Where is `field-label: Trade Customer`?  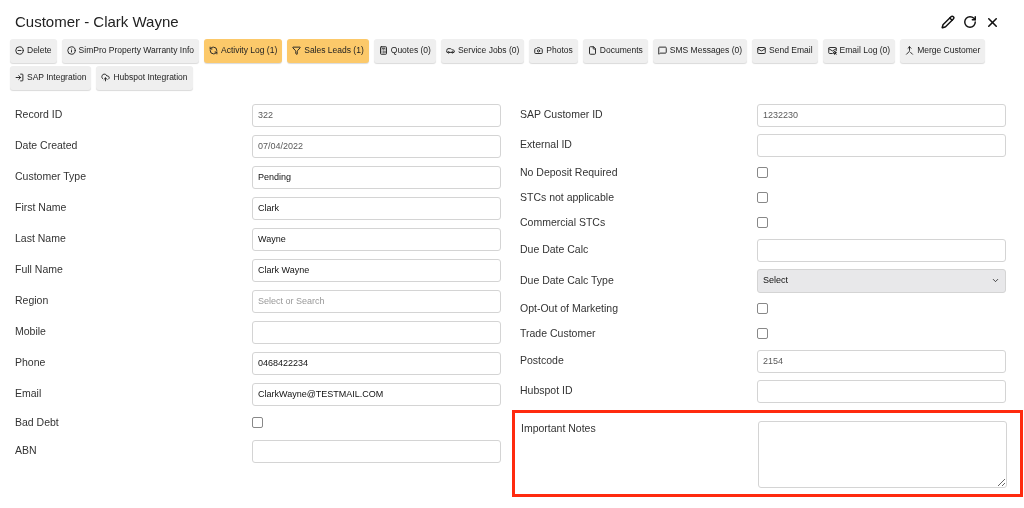
field-label: Trade Customer is located at coordinates (558, 333).